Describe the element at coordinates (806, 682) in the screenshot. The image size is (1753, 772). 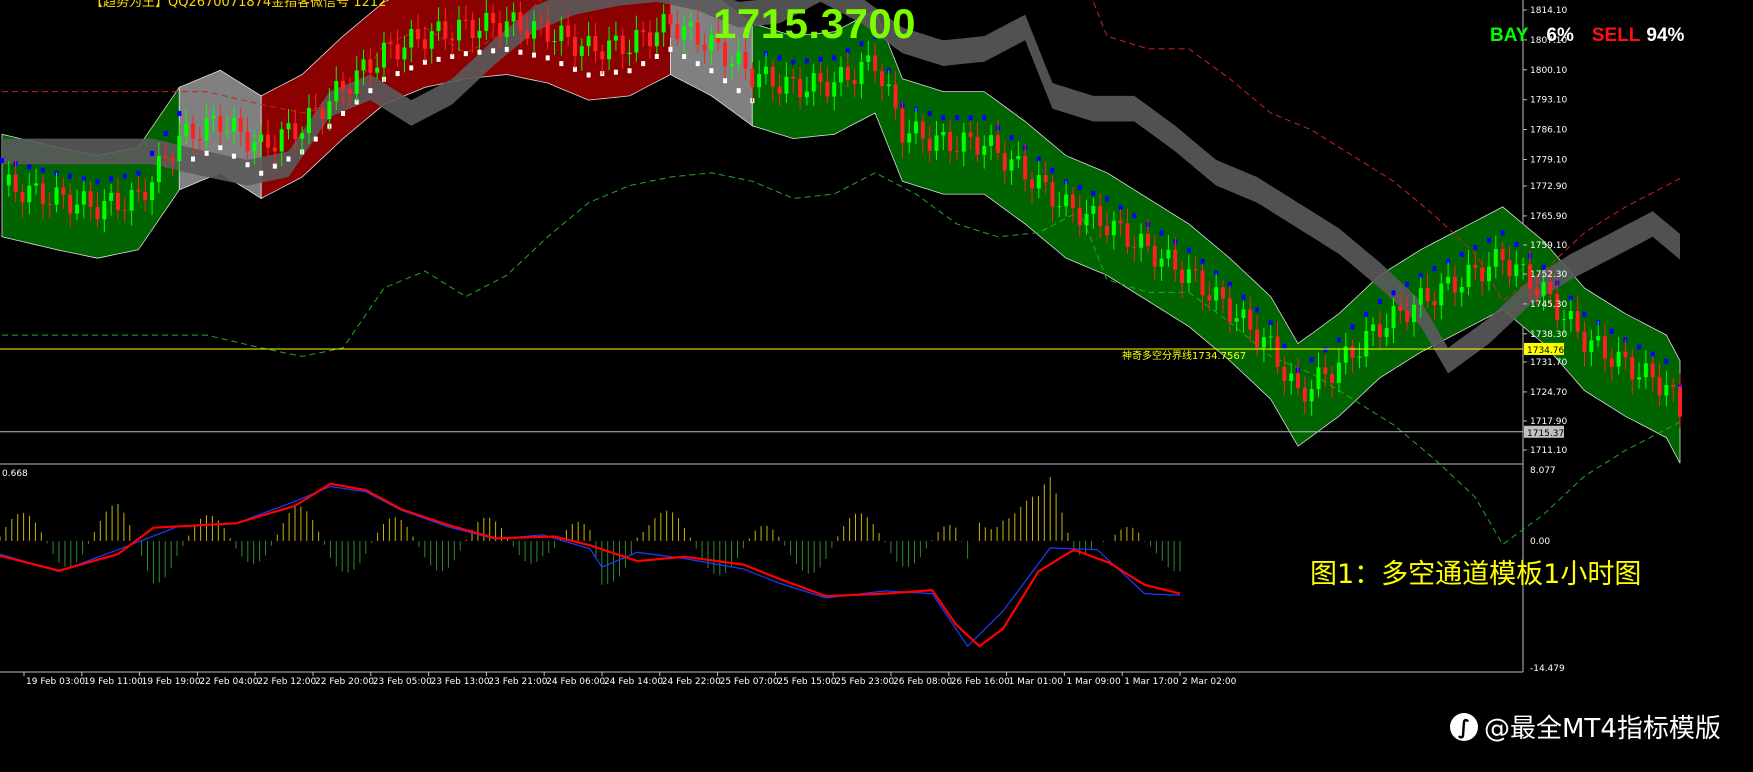
I see `time-tick-label: 25 Feb 15:00` at that location.